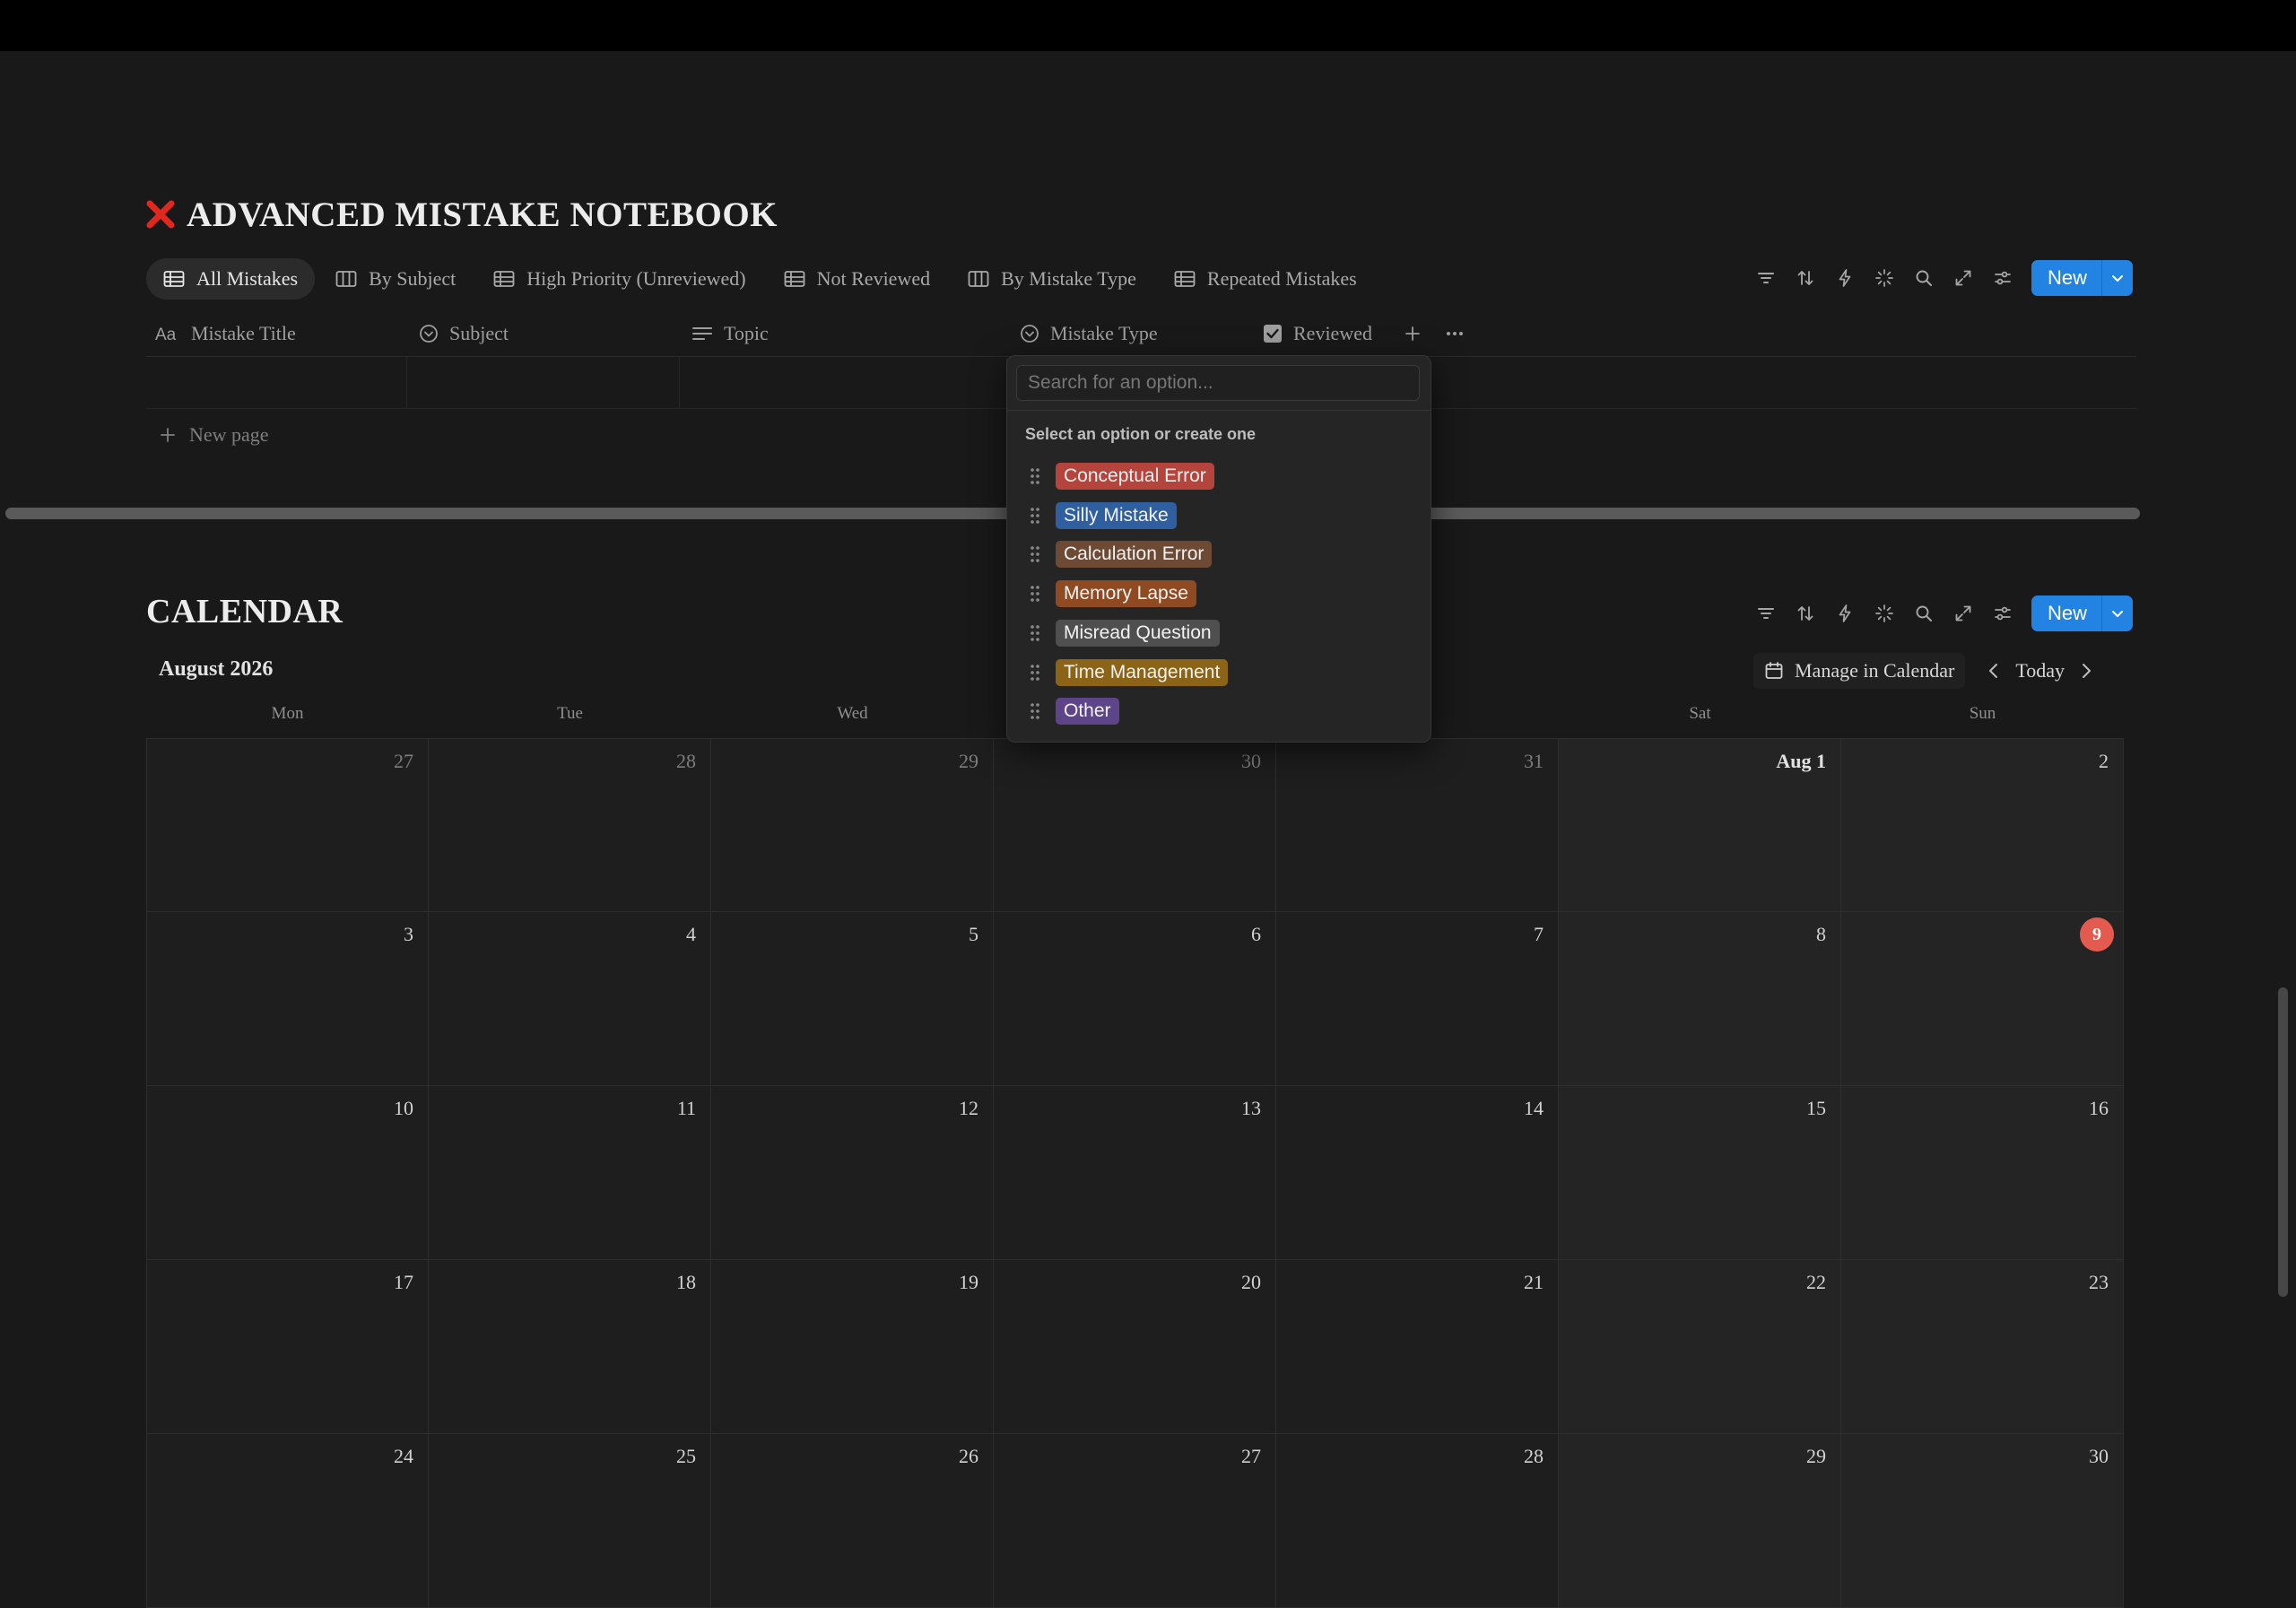 The width and height of the screenshot is (2296, 1608). What do you see at coordinates (852, 1173) in the screenshot?
I see `calendar-day-cell: 12` at bounding box center [852, 1173].